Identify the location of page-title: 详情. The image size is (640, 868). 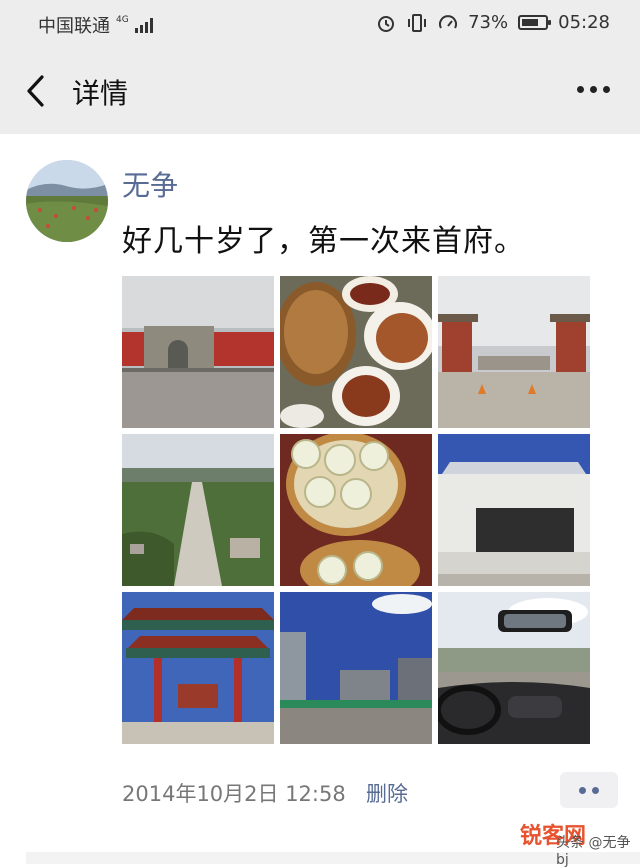
(100, 93).